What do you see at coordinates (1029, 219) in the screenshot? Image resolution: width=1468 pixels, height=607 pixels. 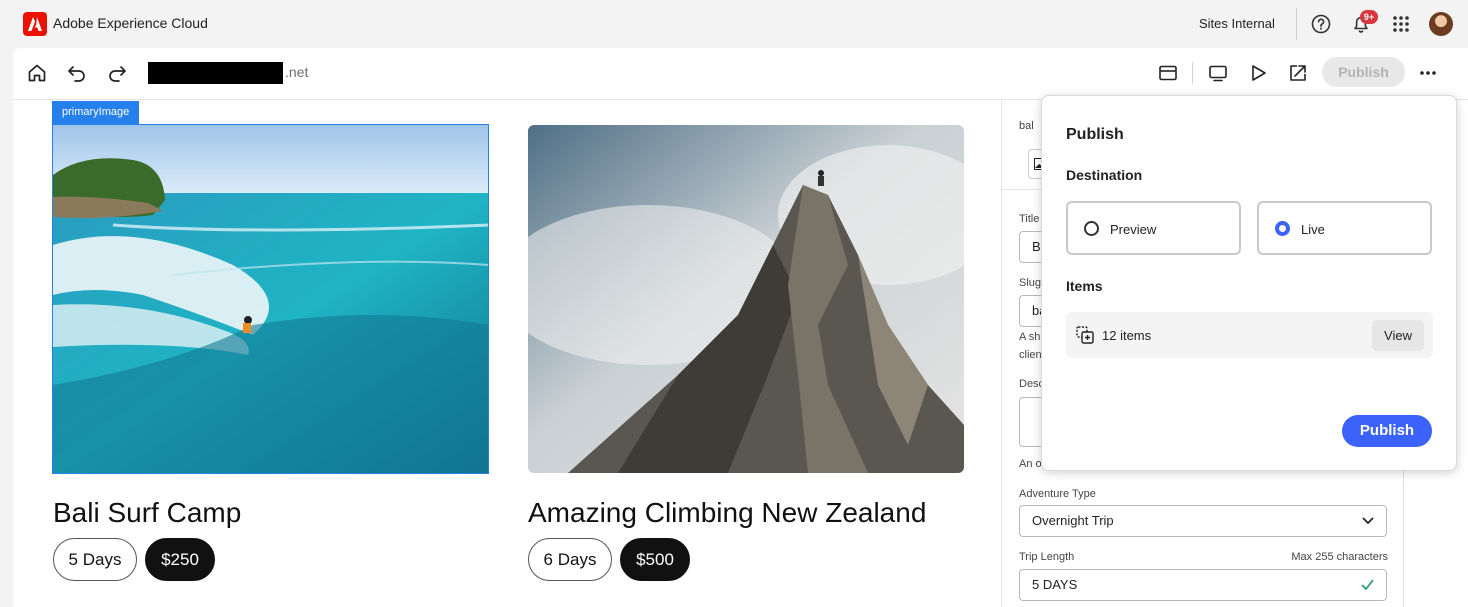 I see `title-label: Title` at bounding box center [1029, 219].